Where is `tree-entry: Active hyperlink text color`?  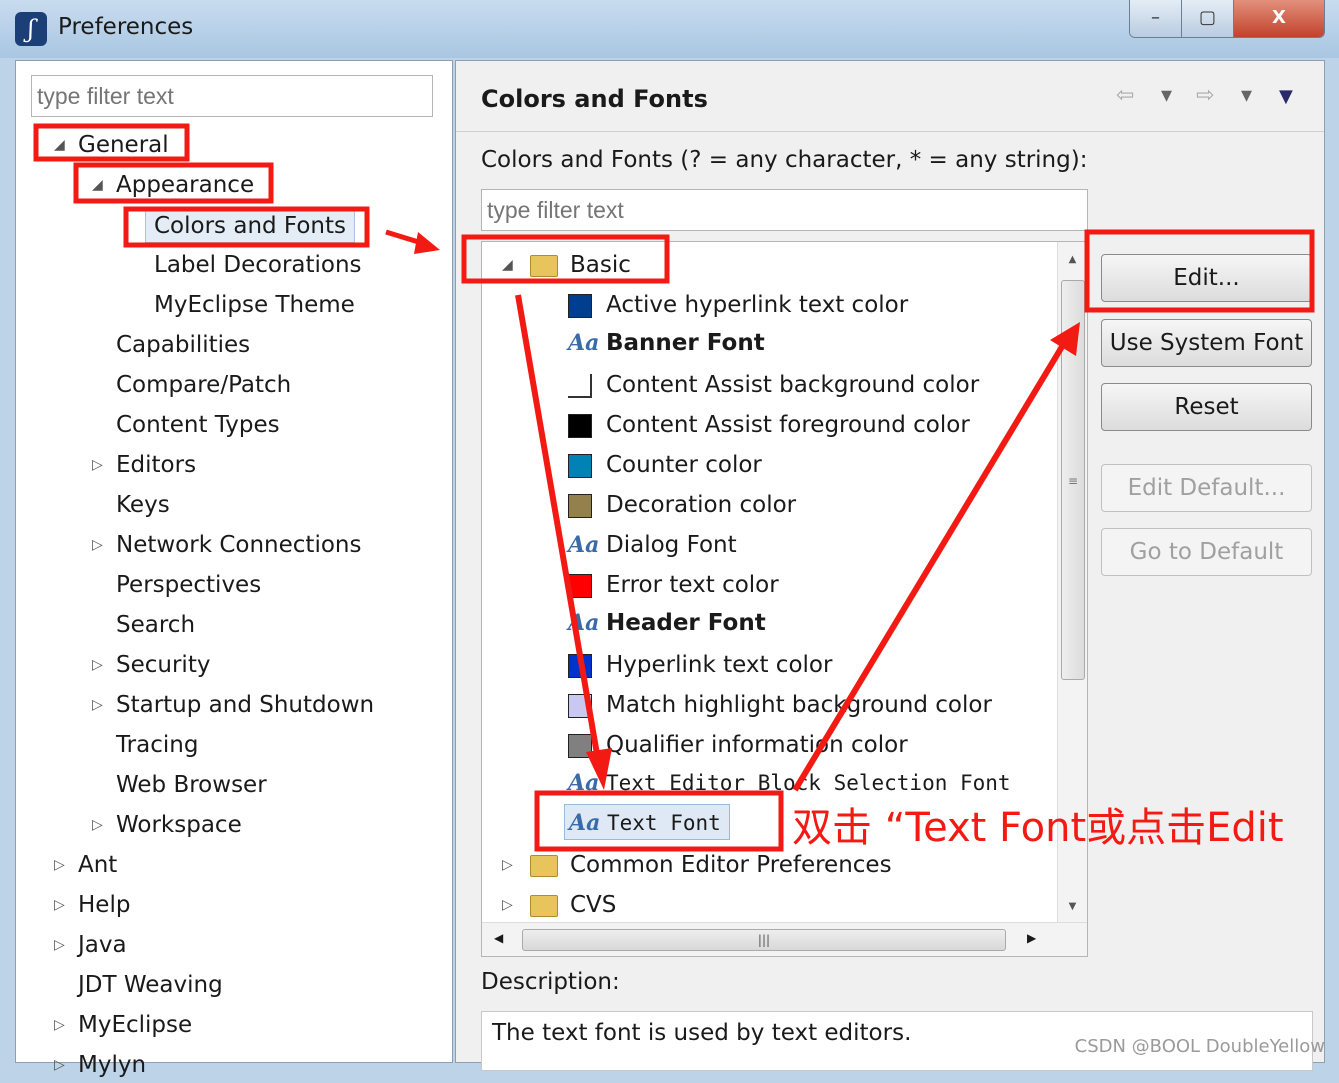
tree-entry: Active hyperlink text color is located at coordinates (738, 305).